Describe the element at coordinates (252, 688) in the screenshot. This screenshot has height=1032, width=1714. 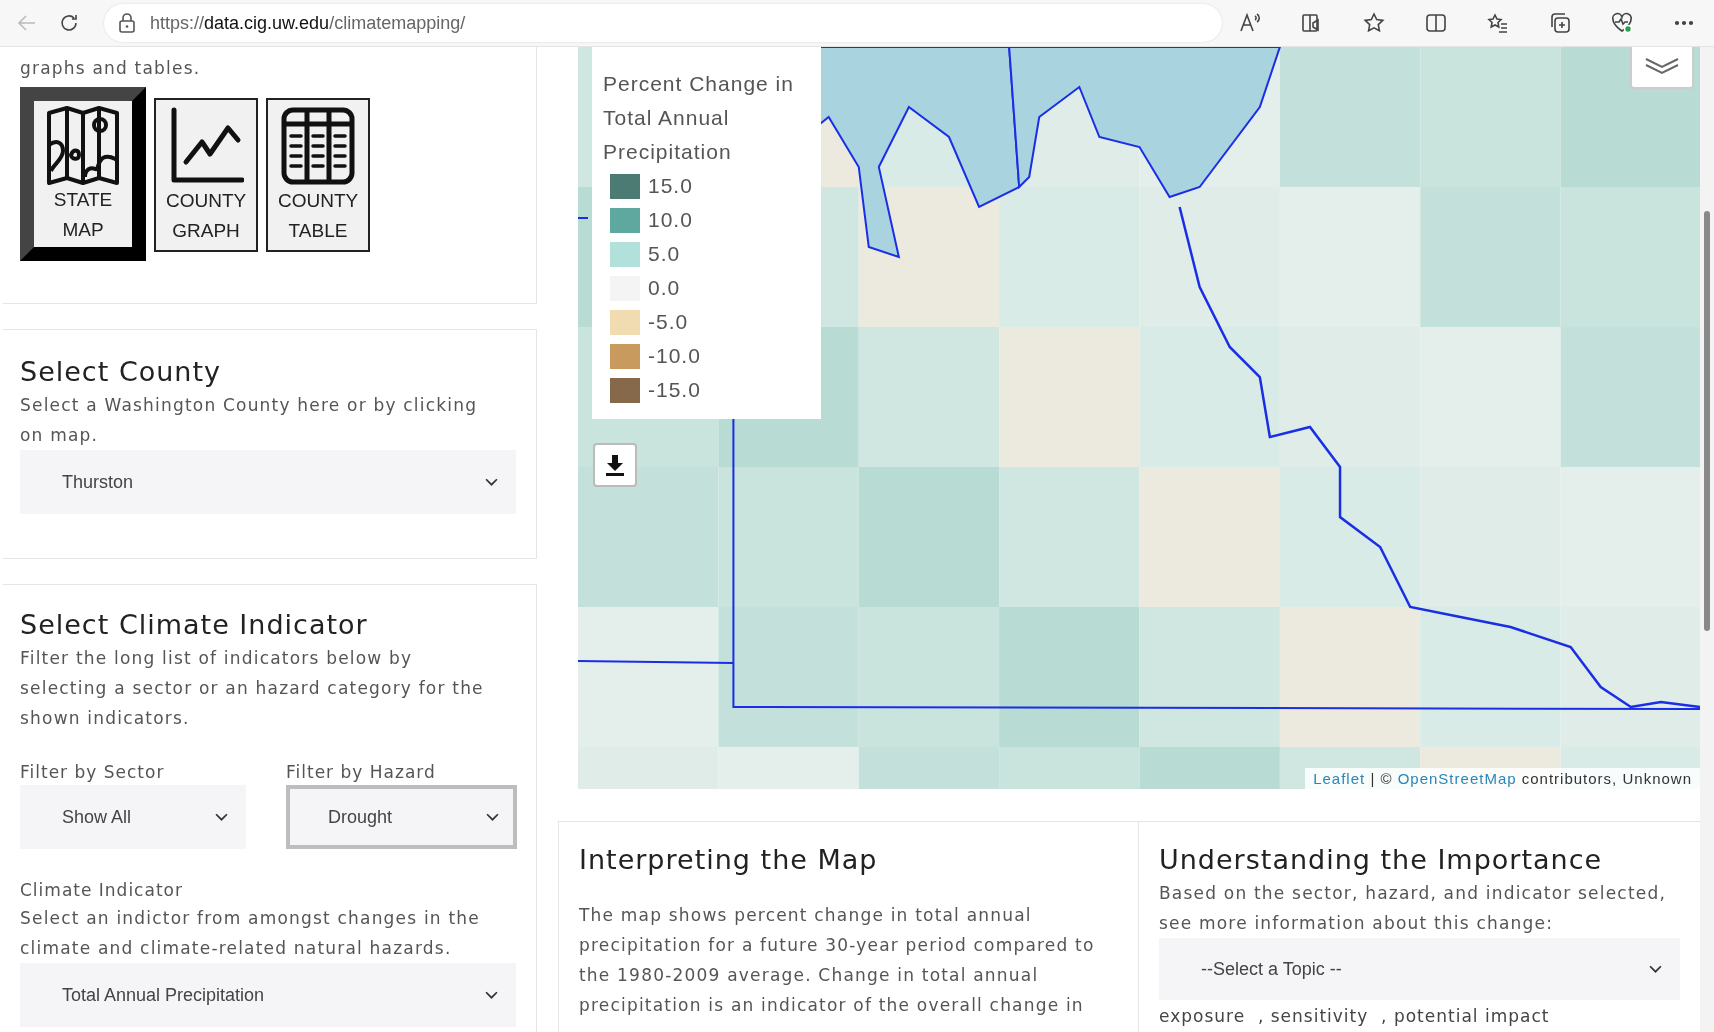
I see `section-description: Filter the long list of indicators below by selecting a sector or an hazard category for the shown indicators.` at that location.